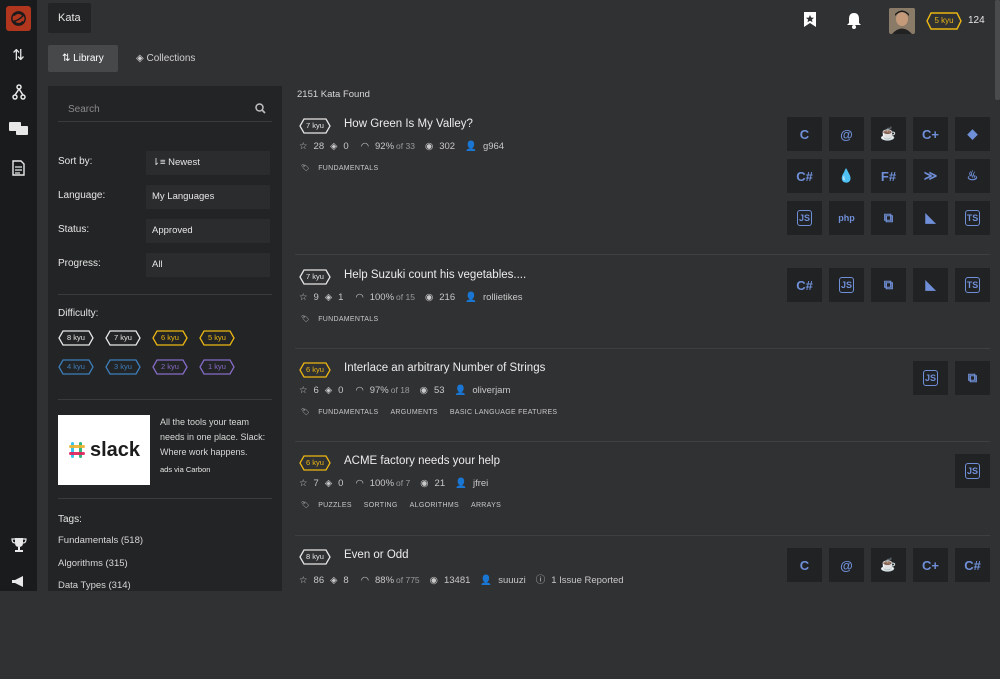 The image size is (1000, 679). I want to click on difficulty-label-text: 8 kyu, so click(76, 337).